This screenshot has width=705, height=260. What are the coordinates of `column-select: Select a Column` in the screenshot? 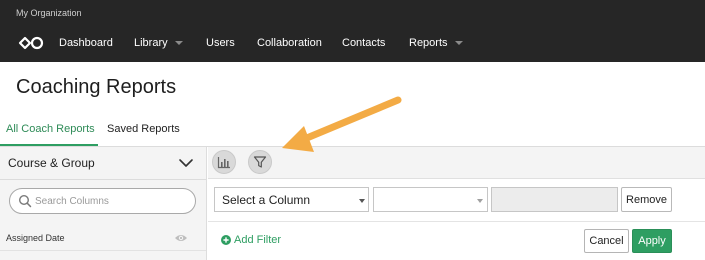 It's located at (291, 199).